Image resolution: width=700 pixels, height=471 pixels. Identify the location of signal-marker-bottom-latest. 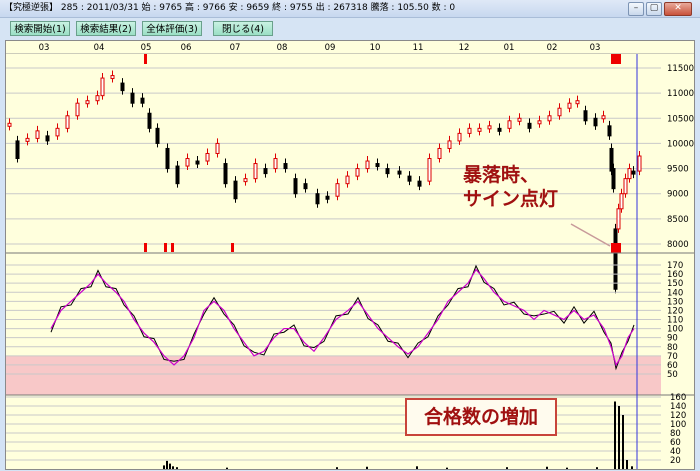
(616, 248).